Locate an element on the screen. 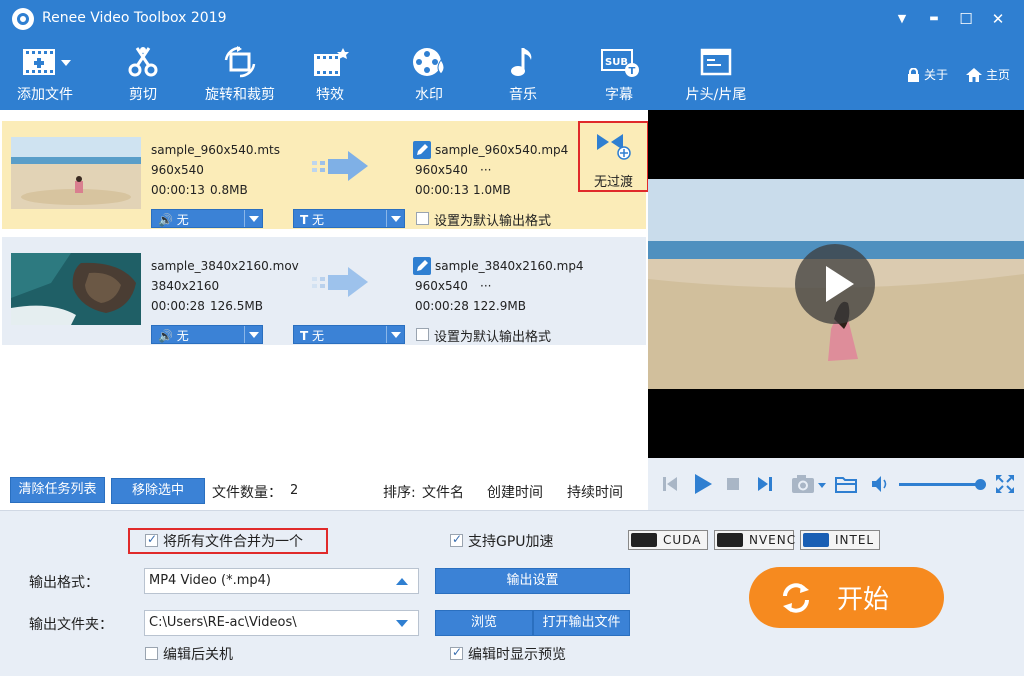 The height and width of the screenshot is (676, 1024). output-duration: 00:00:13 is located at coordinates (442, 190).